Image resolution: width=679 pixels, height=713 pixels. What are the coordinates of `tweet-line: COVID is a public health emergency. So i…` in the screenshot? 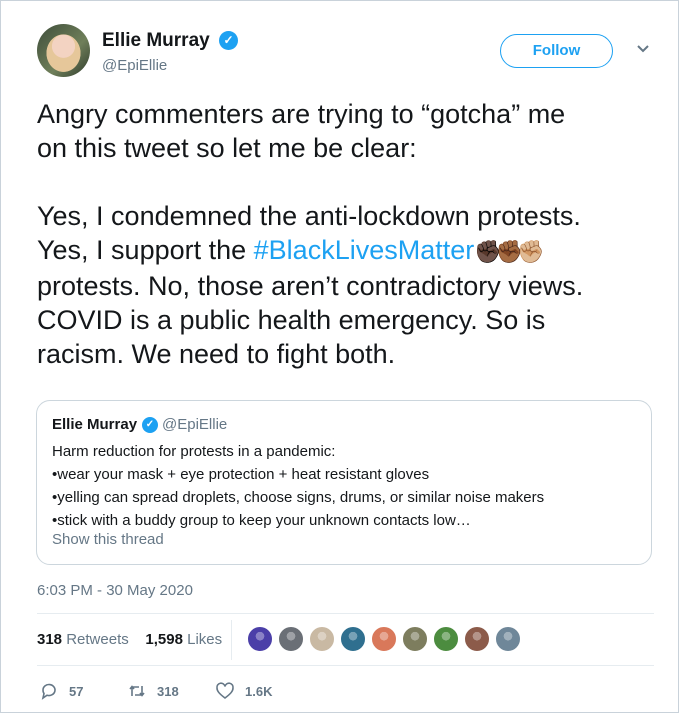 It's located at (291, 320).